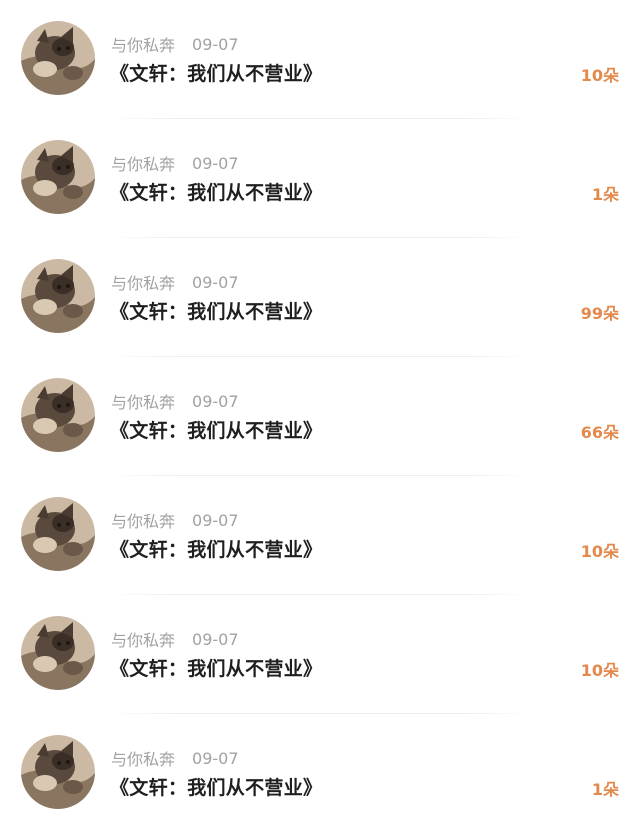  Describe the element at coordinates (599, 313) in the screenshot. I see `gift-count: 99朵` at that location.